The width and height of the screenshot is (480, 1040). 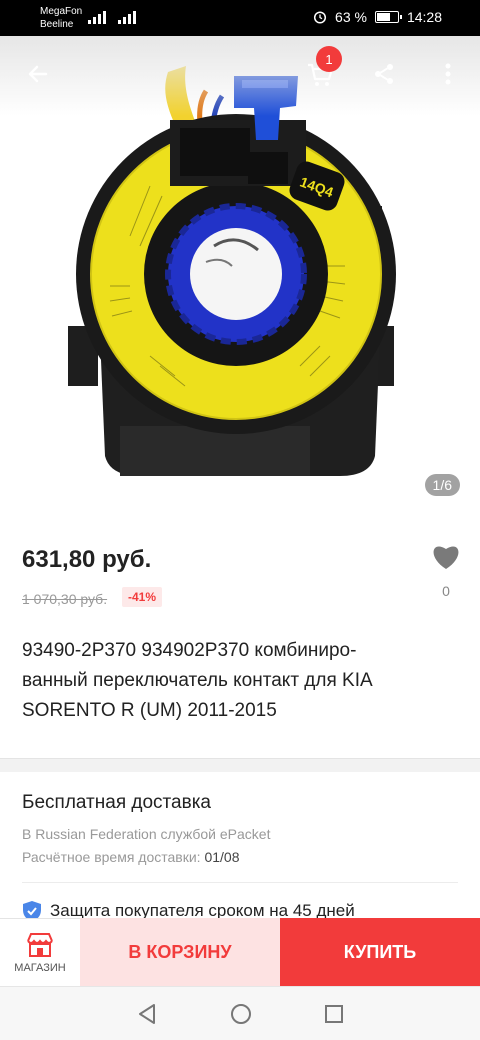 What do you see at coordinates (65, 599) in the screenshot?
I see `old-price: 1 070,30 руб.` at bounding box center [65, 599].